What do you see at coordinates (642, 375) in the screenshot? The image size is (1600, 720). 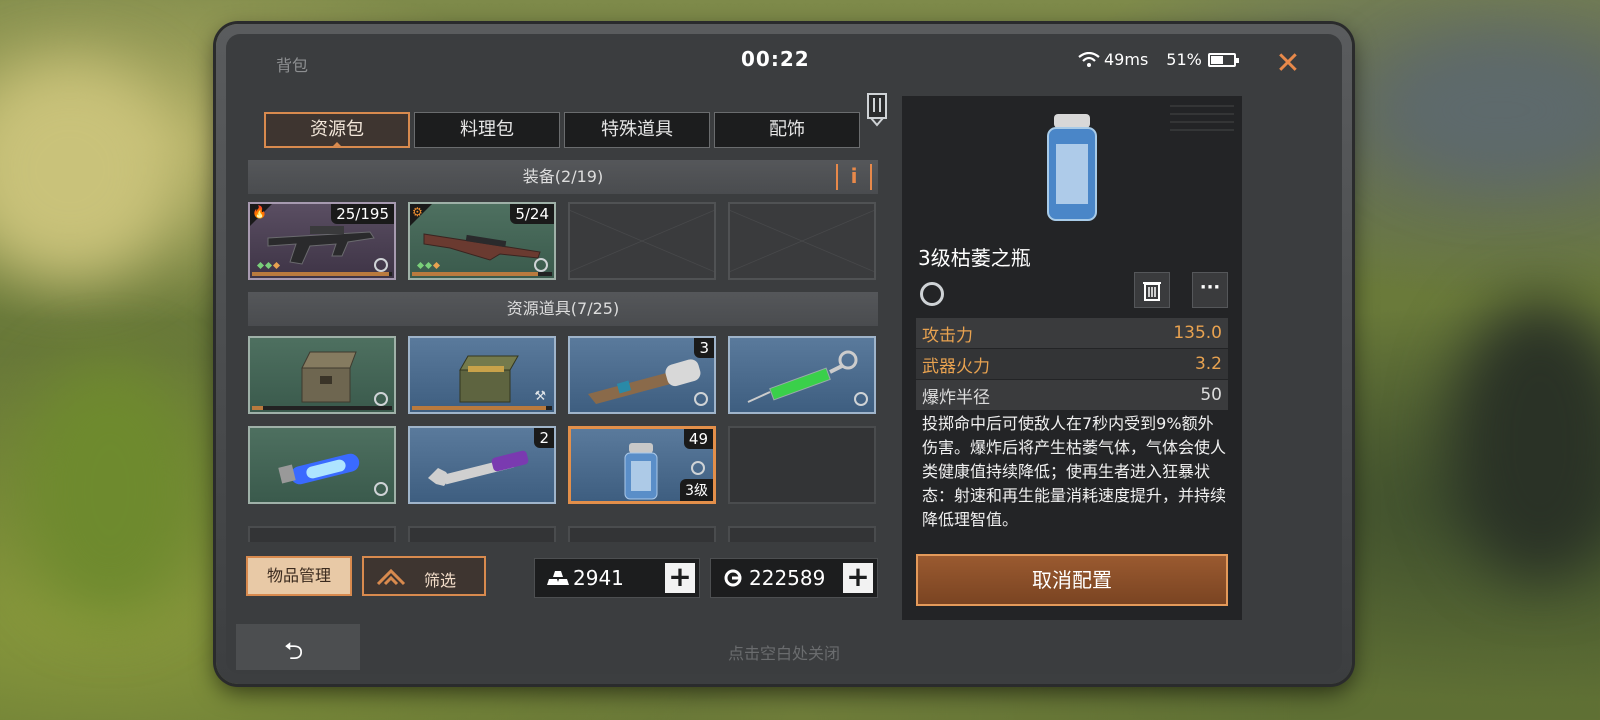 I see `resource-slot: 3` at bounding box center [642, 375].